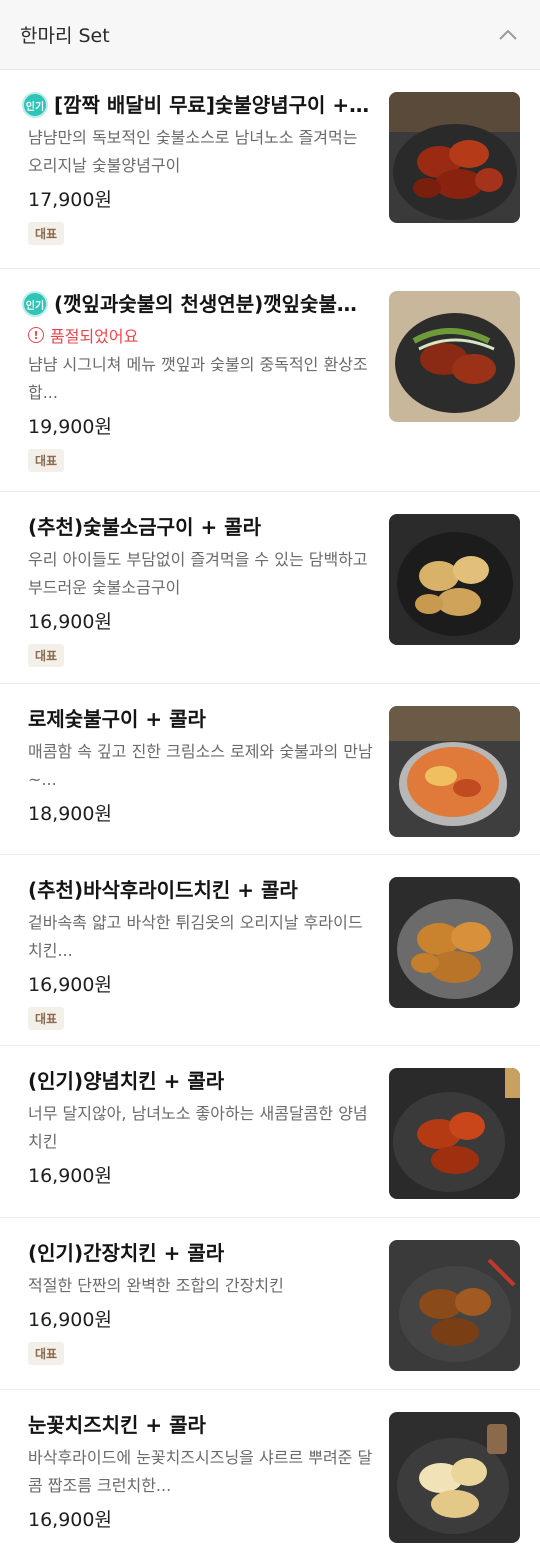 Image resolution: width=540 pixels, height=1556 pixels. I want to click on item-name-row: 눈꽃치즈치킨 + 콜라, so click(203, 1425).